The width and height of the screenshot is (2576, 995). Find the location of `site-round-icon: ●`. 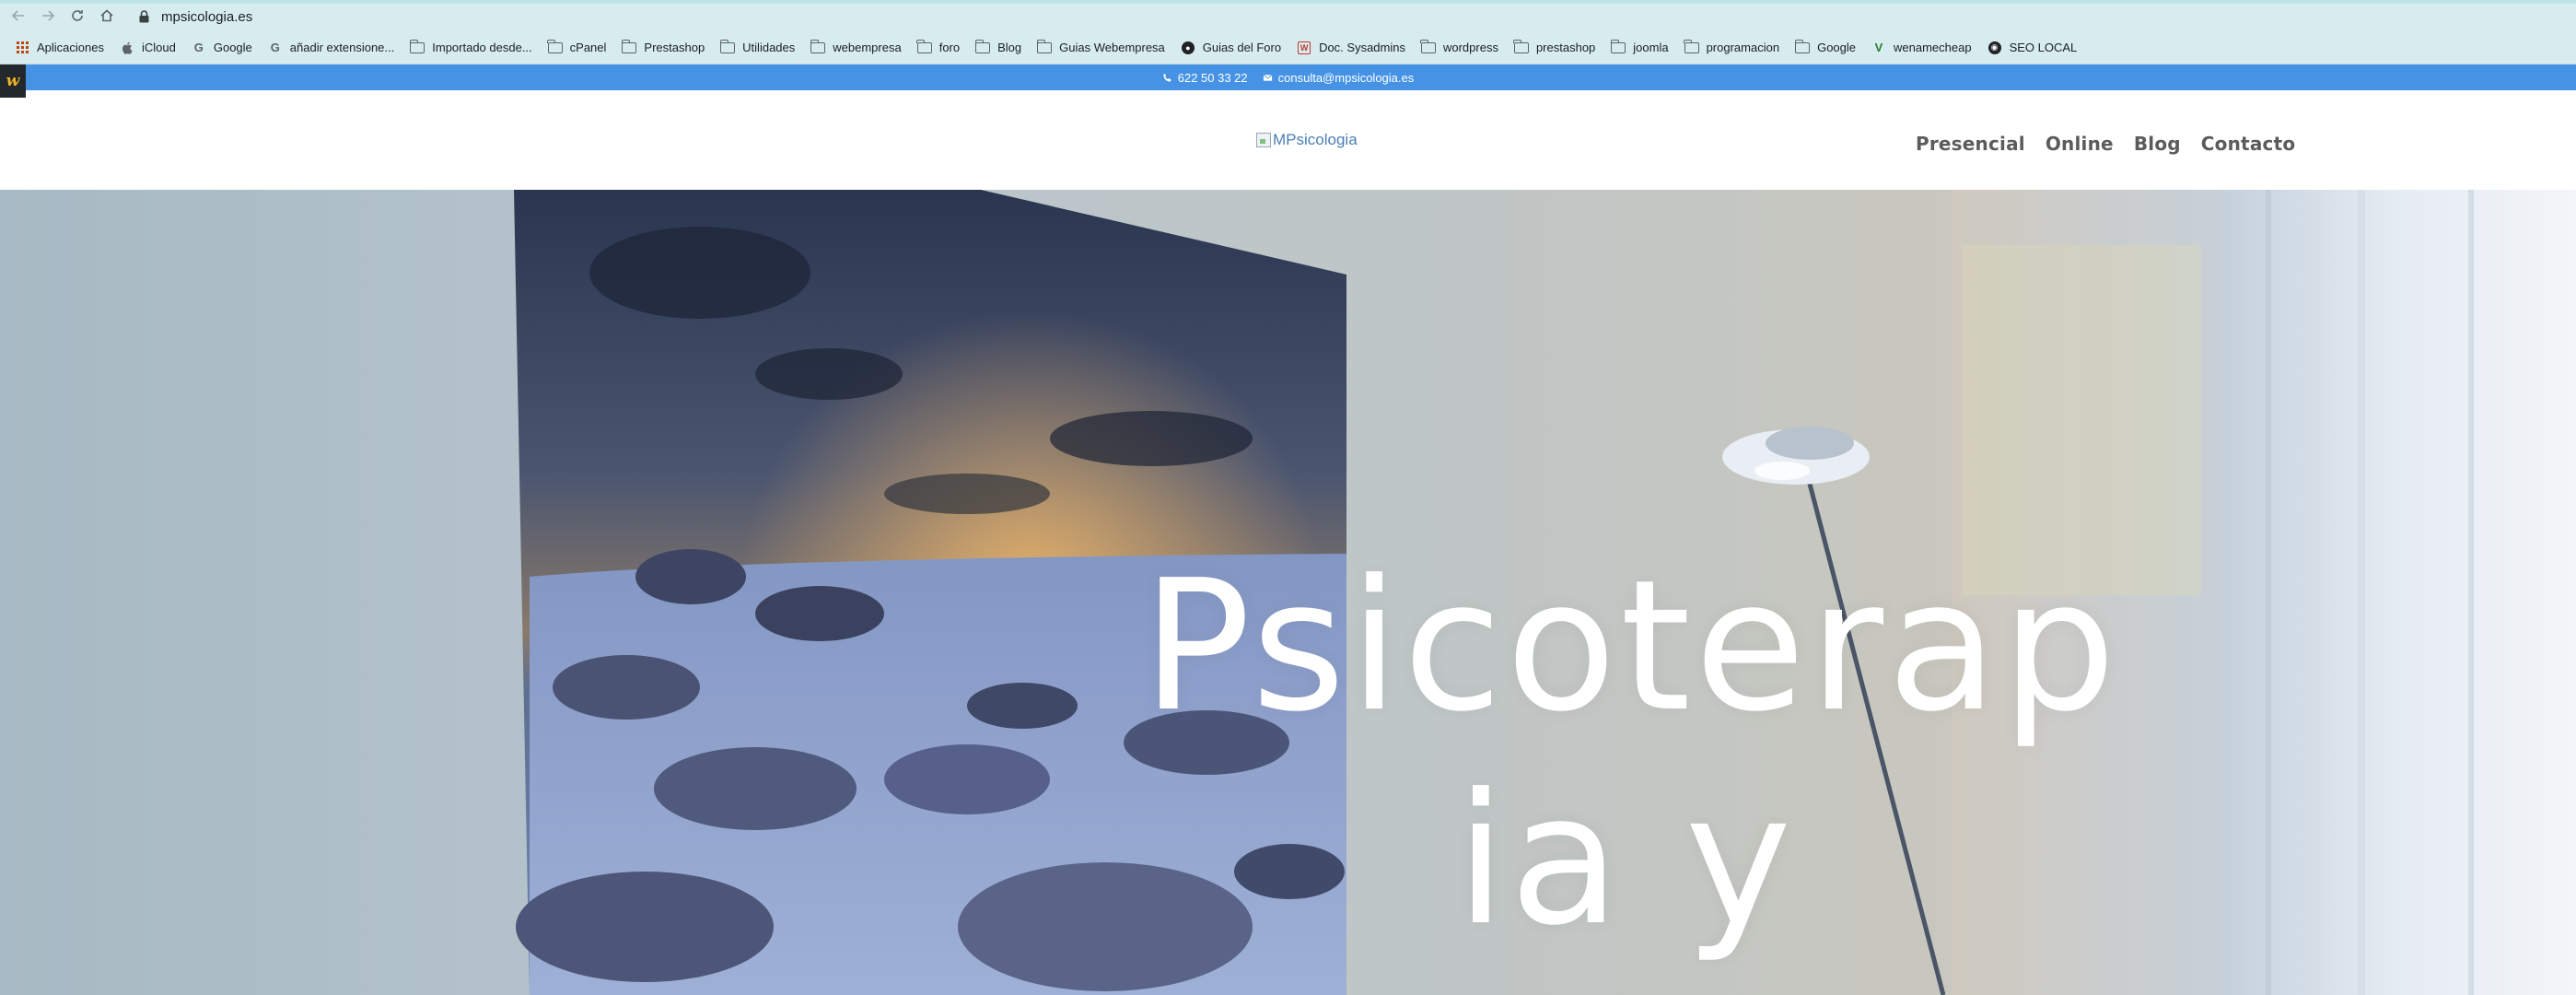

site-round-icon: ● is located at coordinates (1188, 47).